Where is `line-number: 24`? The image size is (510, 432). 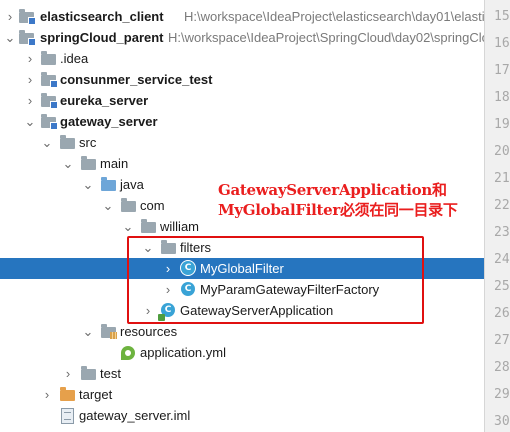
line-number: 24 is located at coordinates (502, 259).